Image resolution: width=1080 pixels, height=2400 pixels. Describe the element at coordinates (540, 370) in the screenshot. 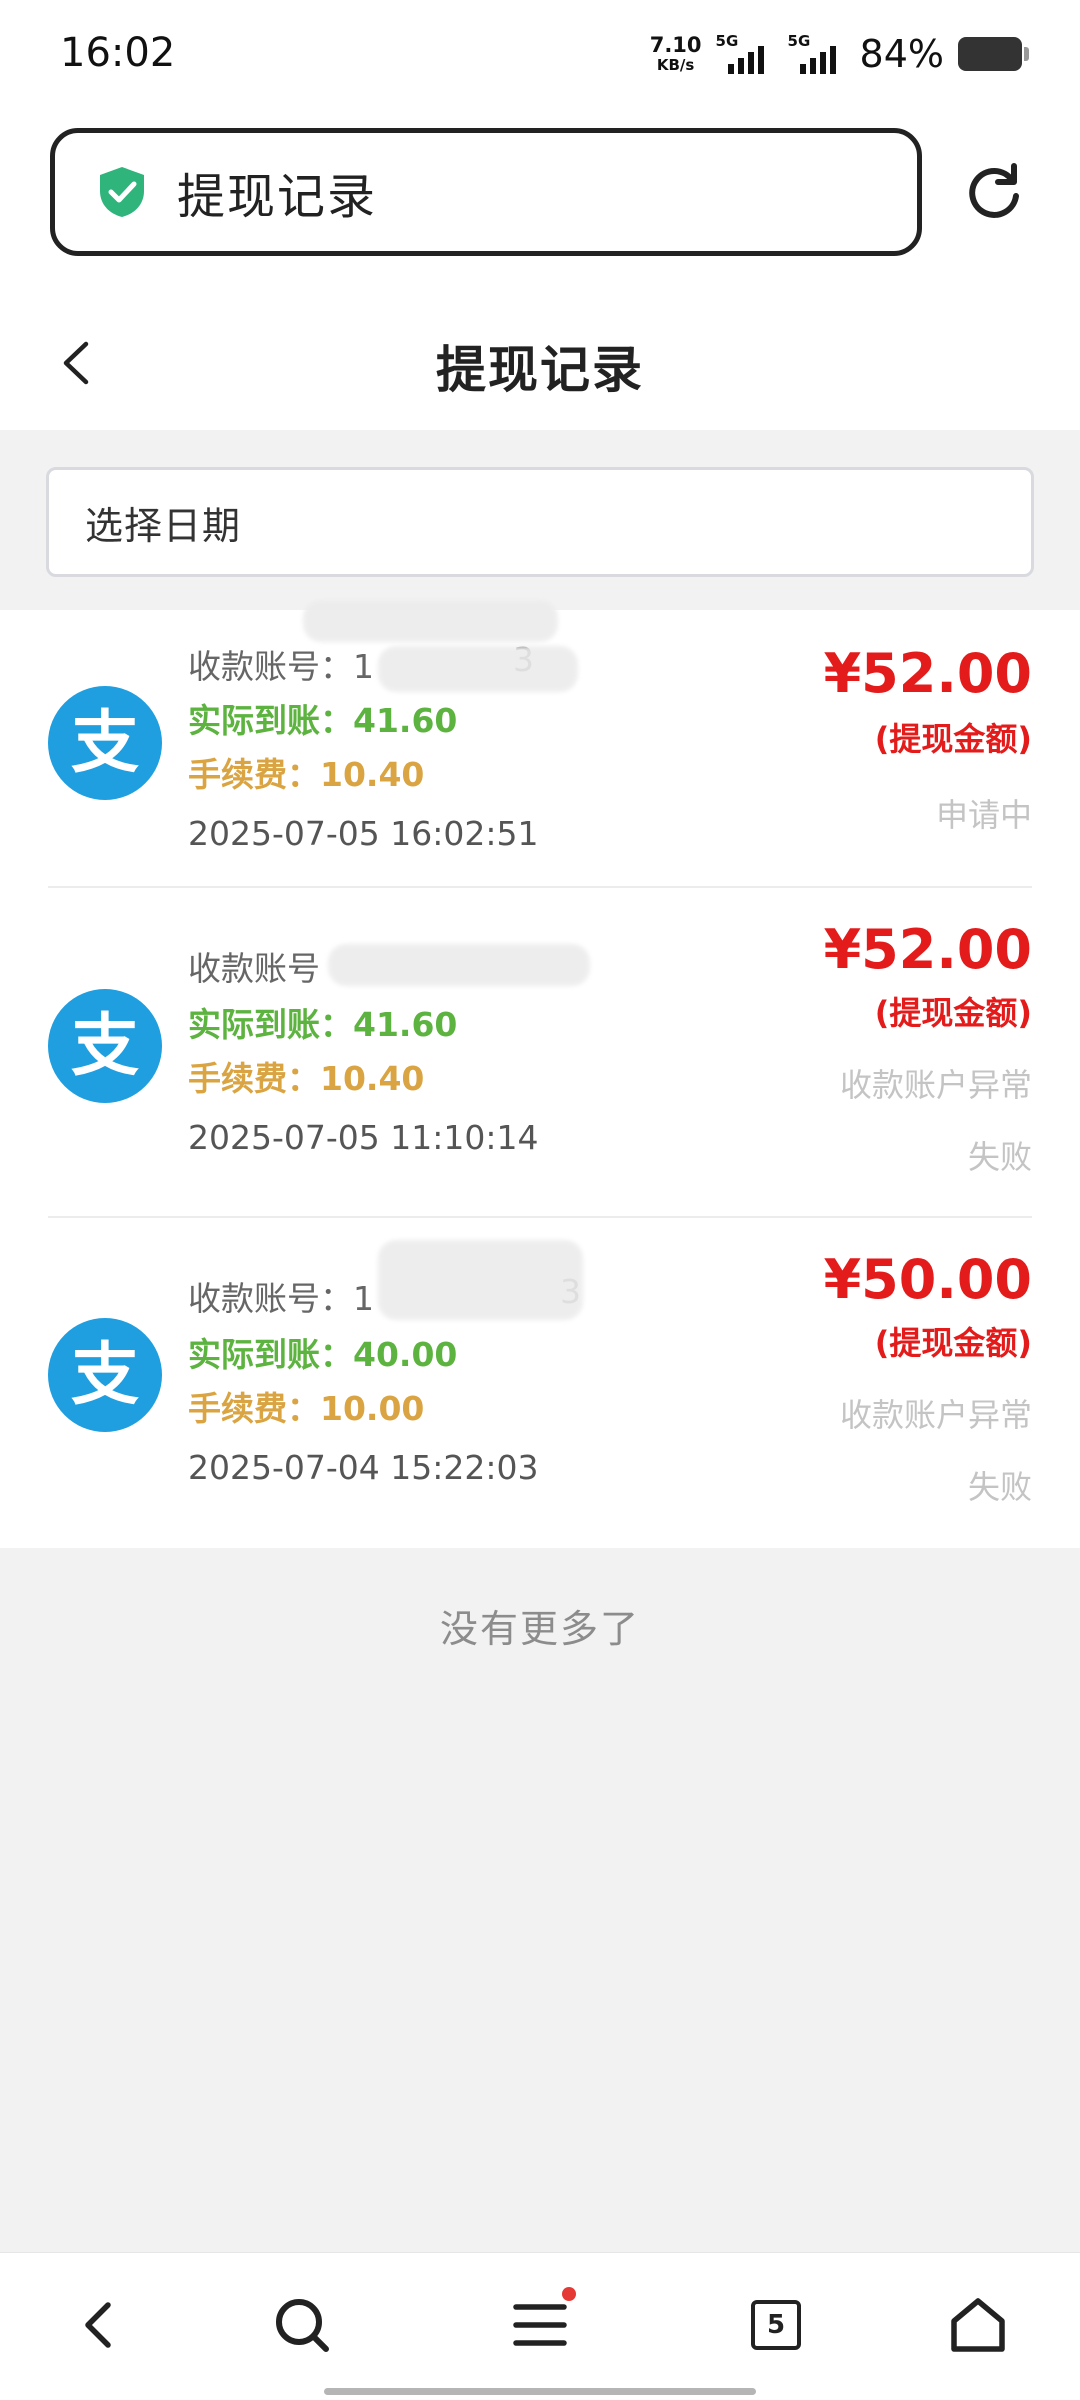

I see `page-title: 提现记录` at that location.